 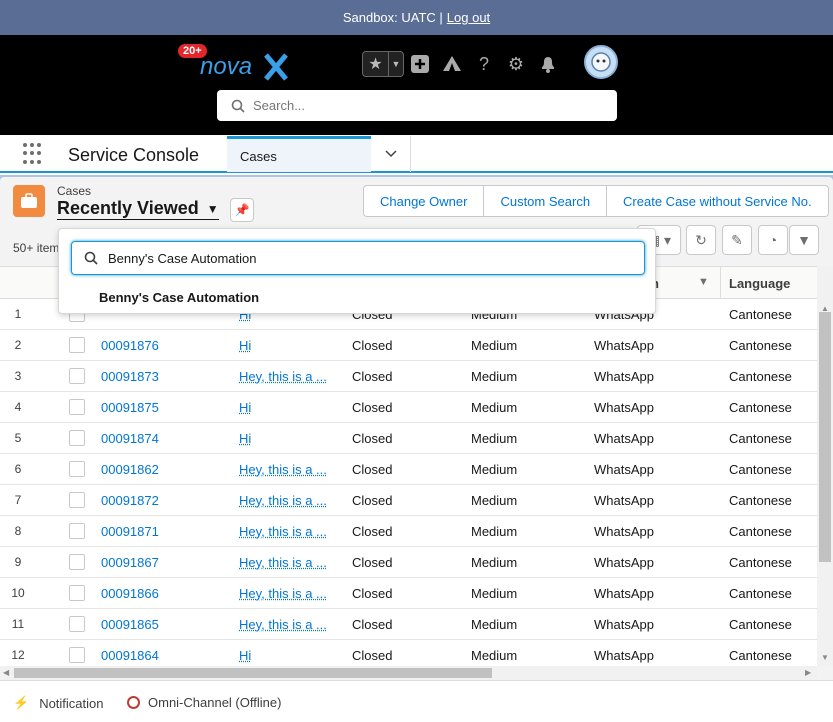 What do you see at coordinates (825, 657) in the screenshot?
I see `scroll-down-icon: ▼` at bounding box center [825, 657].